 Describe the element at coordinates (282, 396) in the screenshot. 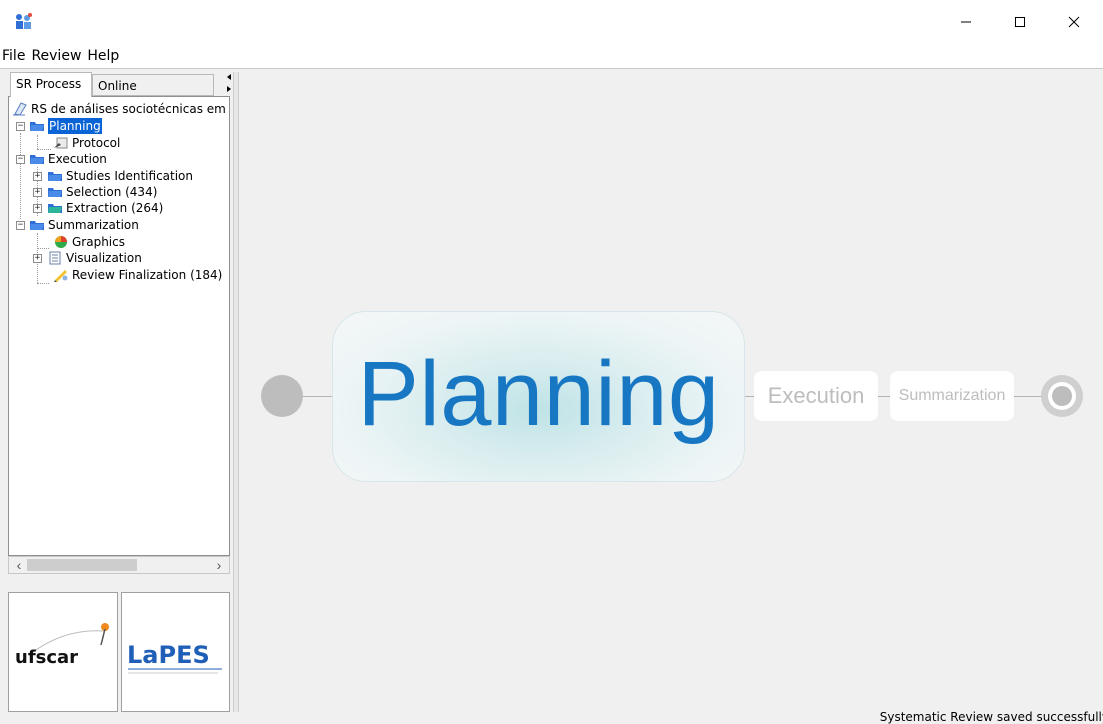

I see `process-start-node` at that location.